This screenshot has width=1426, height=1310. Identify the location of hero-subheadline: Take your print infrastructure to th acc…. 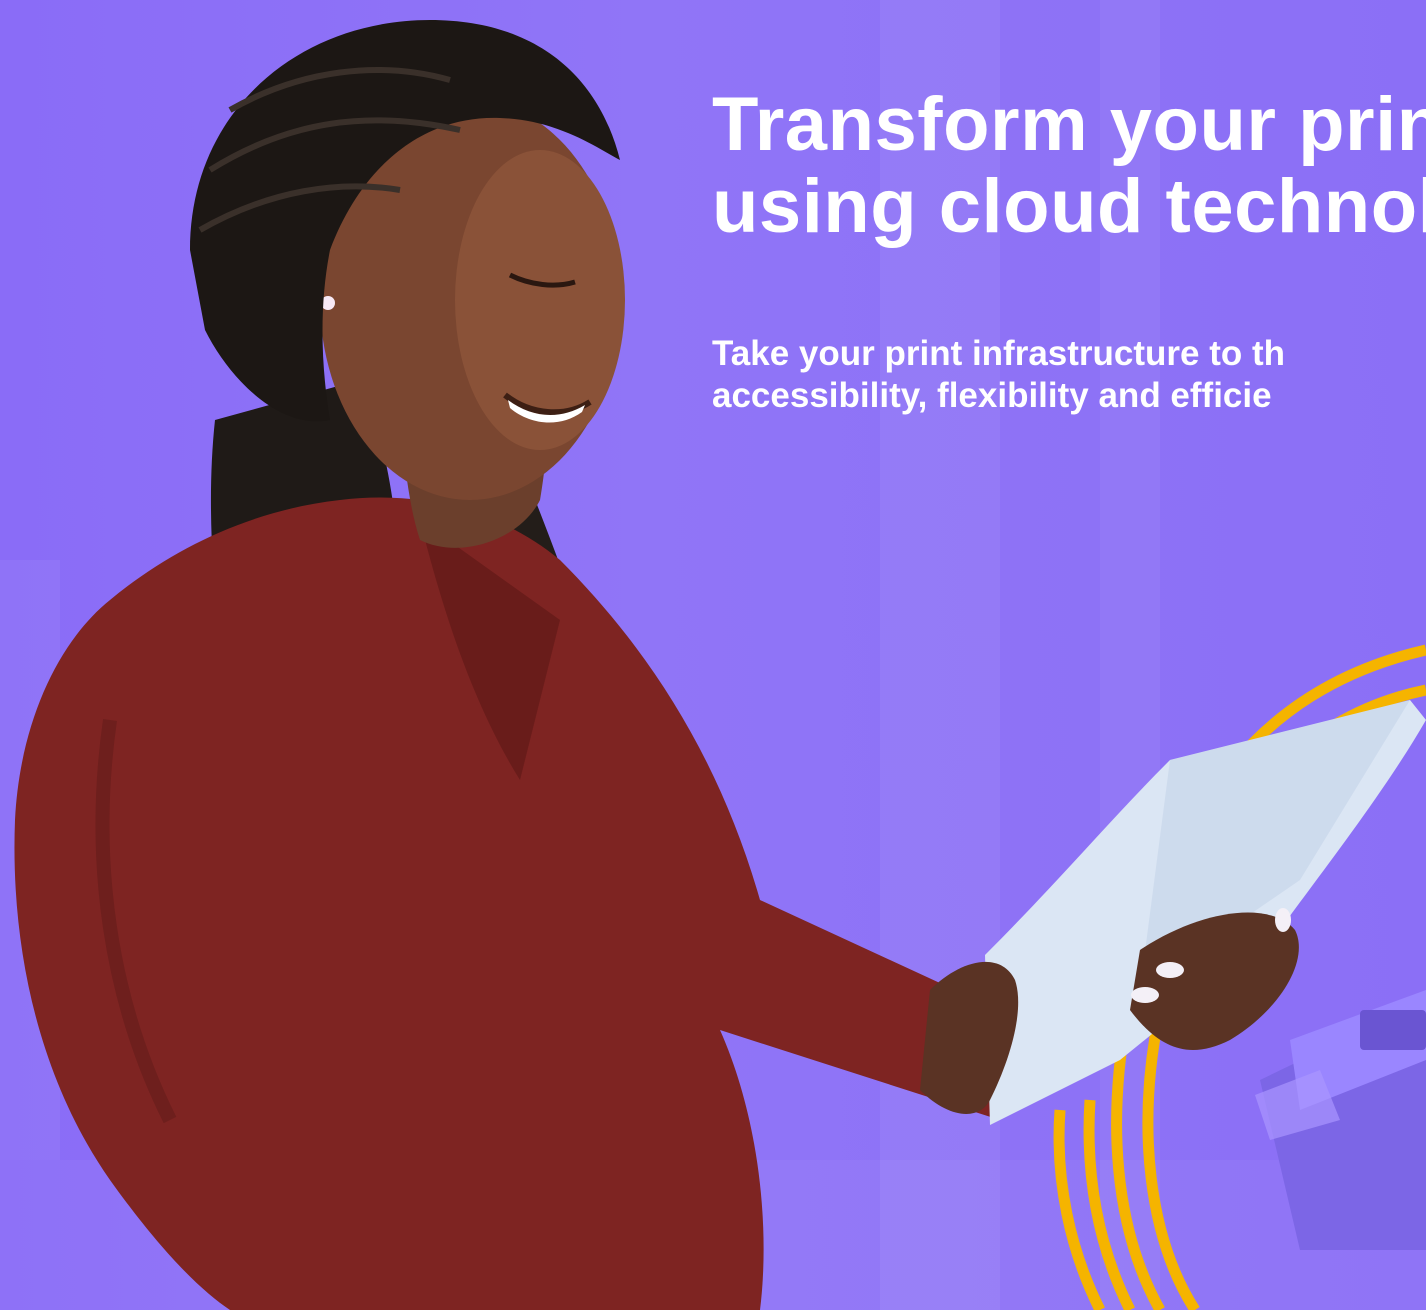
(998, 375).